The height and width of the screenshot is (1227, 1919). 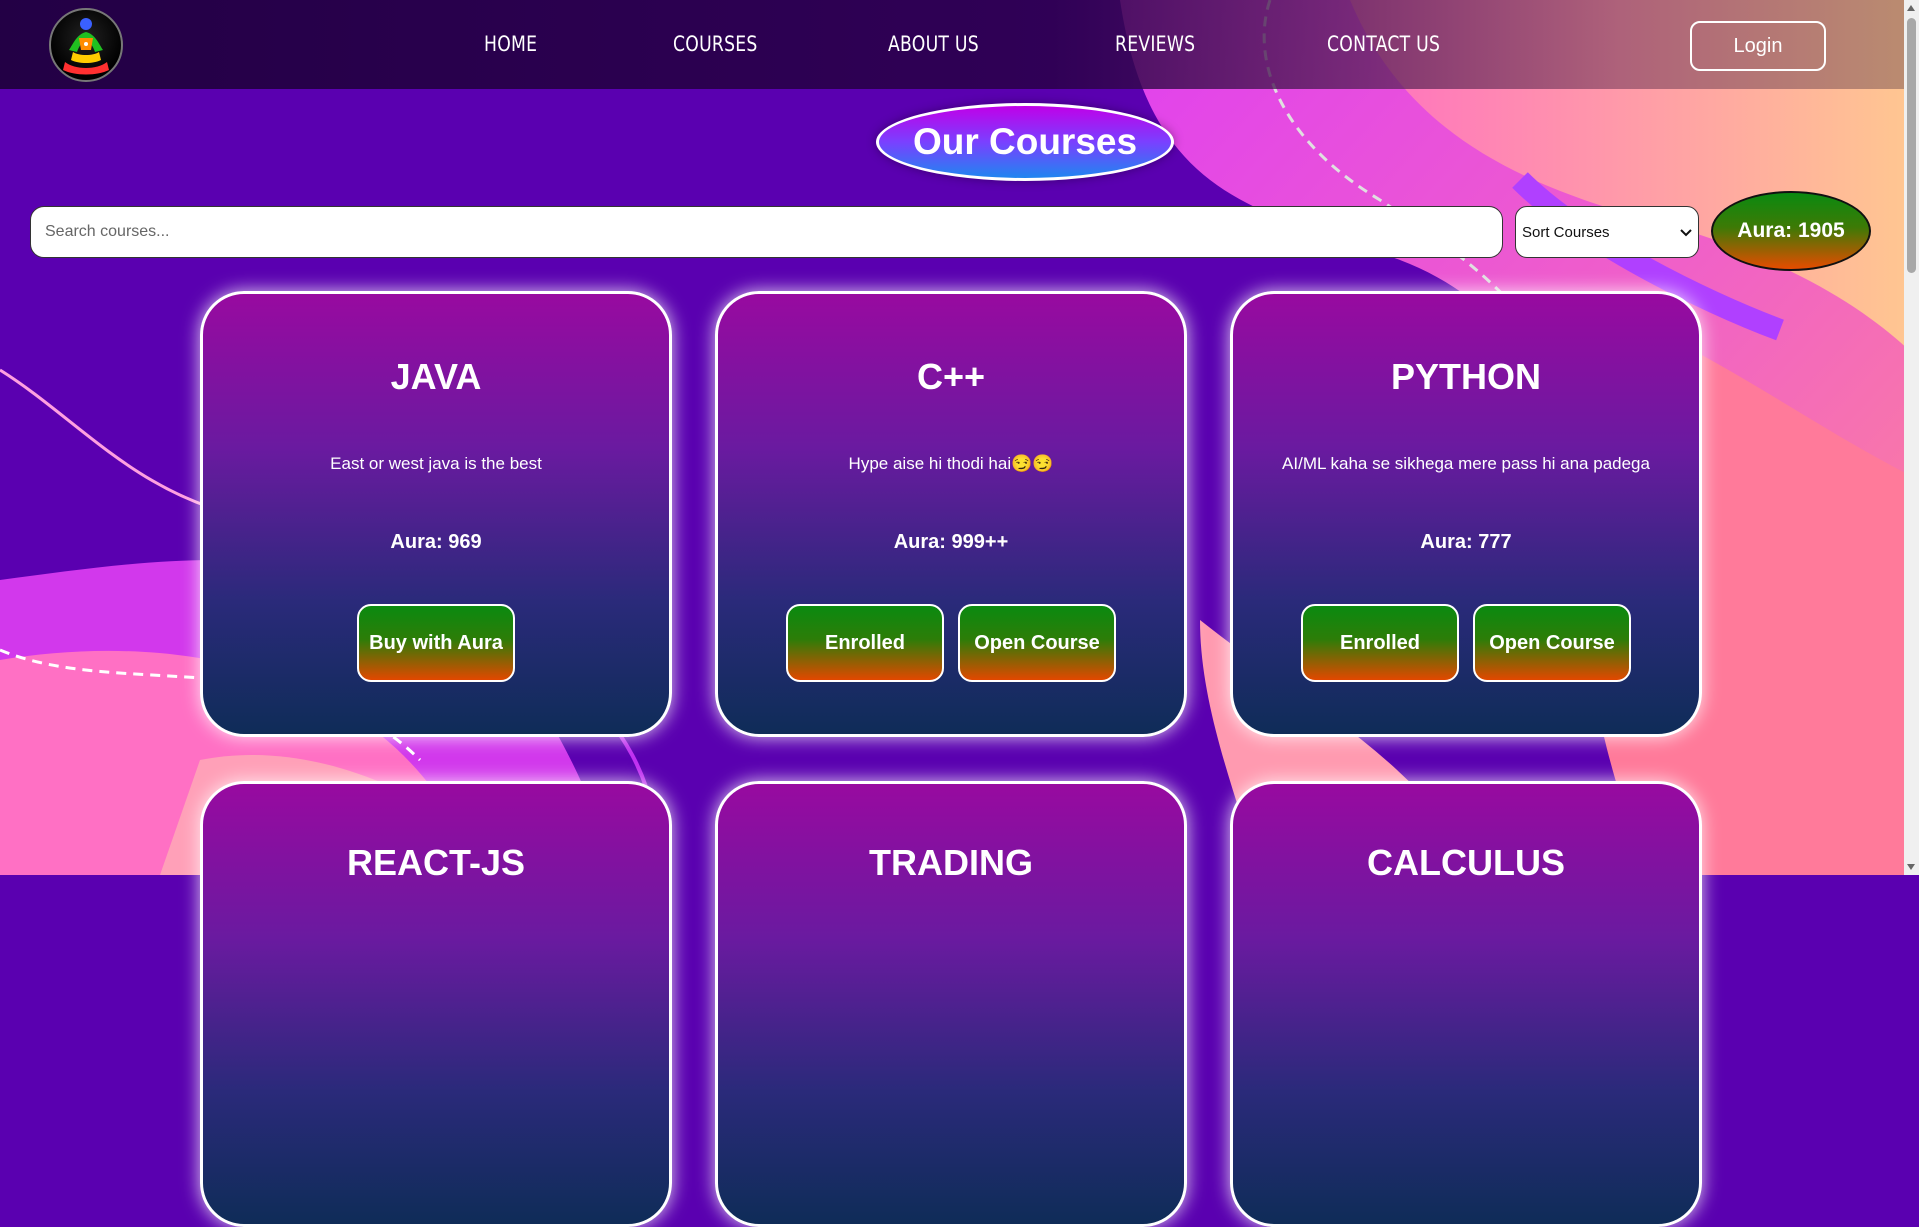 What do you see at coordinates (1911, 437) in the screenshot?
I see `page-scrollbar` at bounding box center [1911, 437].